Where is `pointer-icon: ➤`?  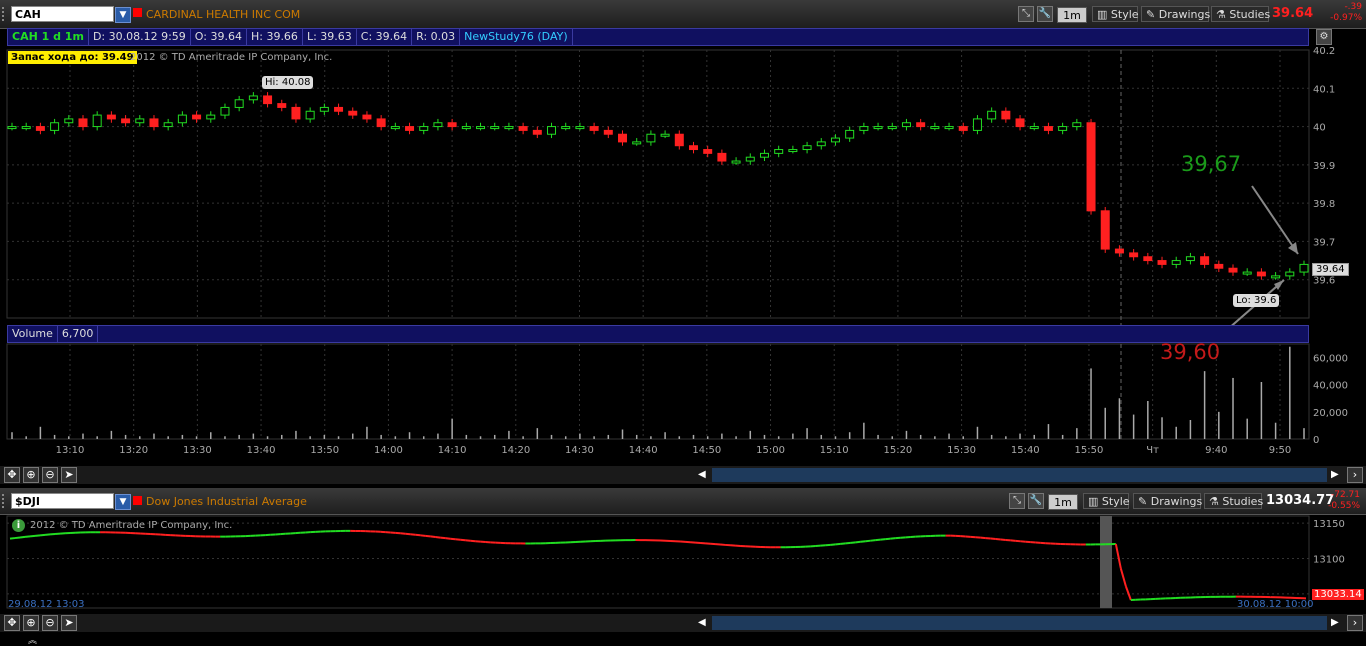 pointer-icon: ➤ is located at coordinates (69, 475).